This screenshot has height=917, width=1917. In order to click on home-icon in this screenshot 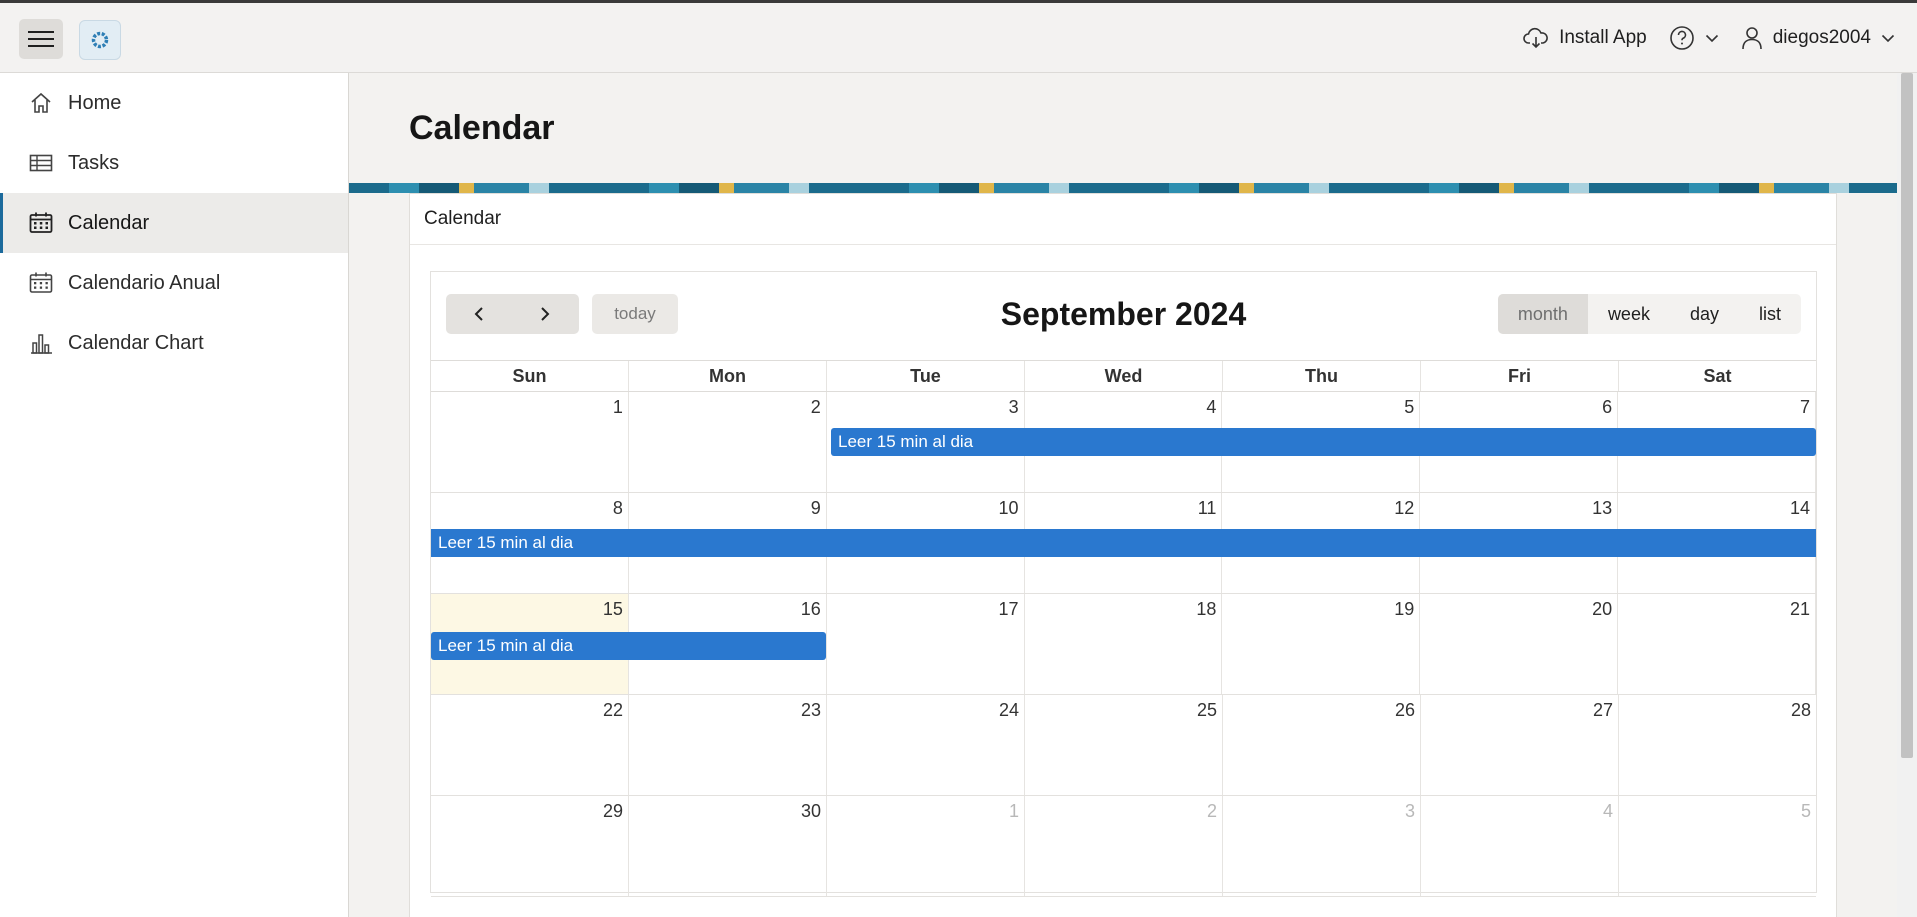, I will do `click(41, 103)`.